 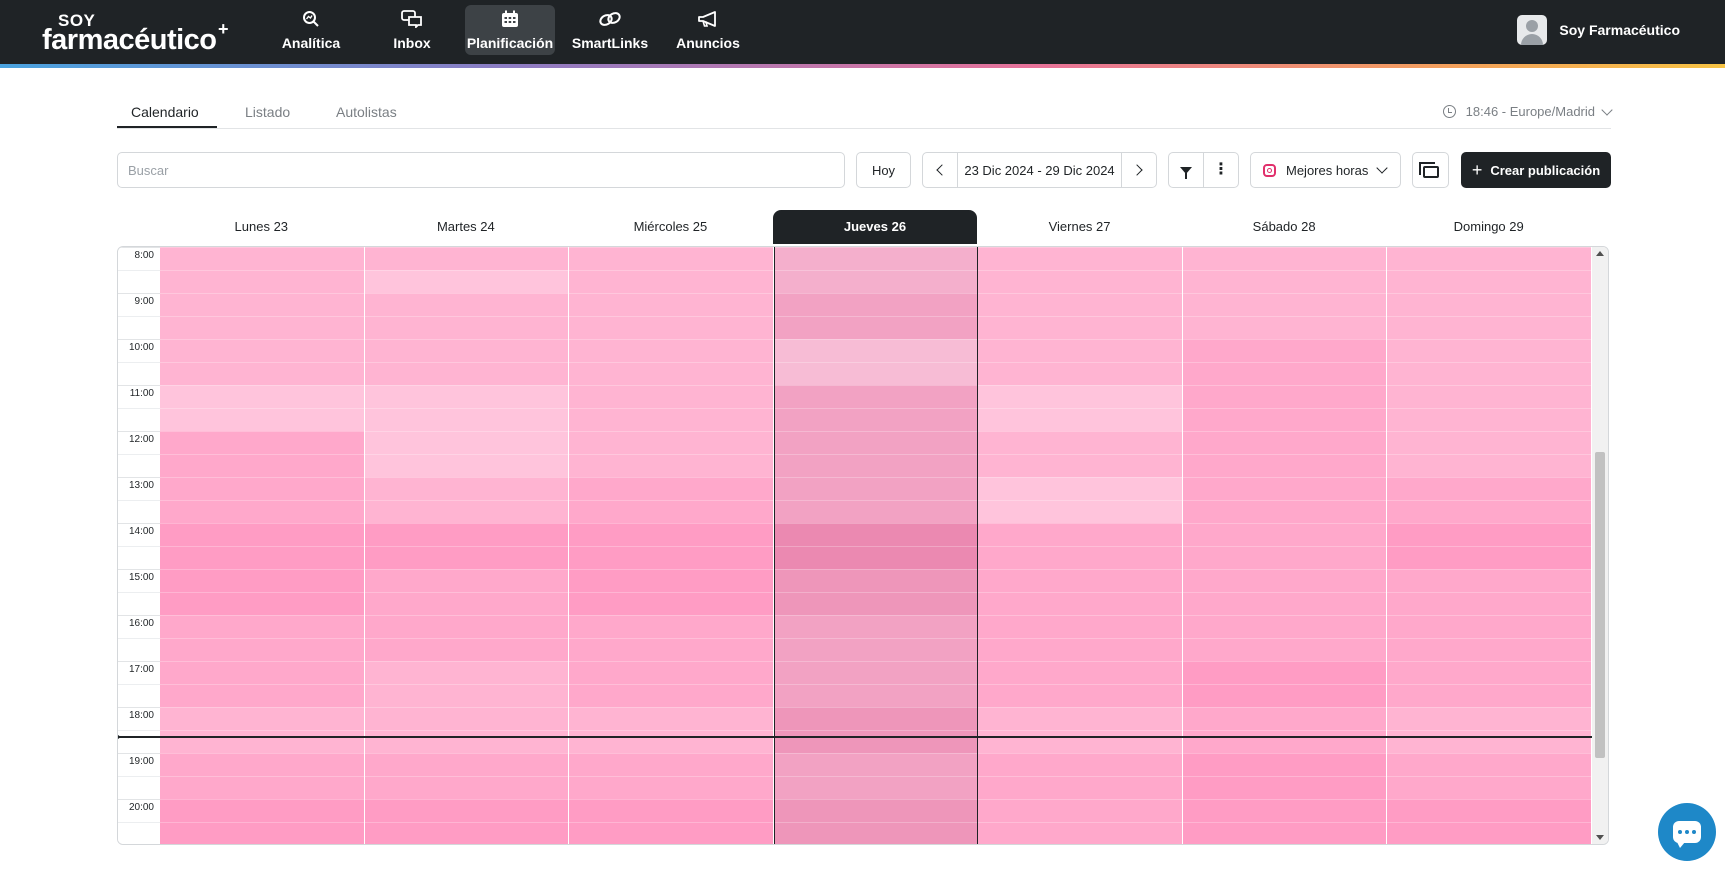 What do you see at coordinates (940, 170) in the screenshot?
I see `previous-week-button` at bounding box center [940, 170].